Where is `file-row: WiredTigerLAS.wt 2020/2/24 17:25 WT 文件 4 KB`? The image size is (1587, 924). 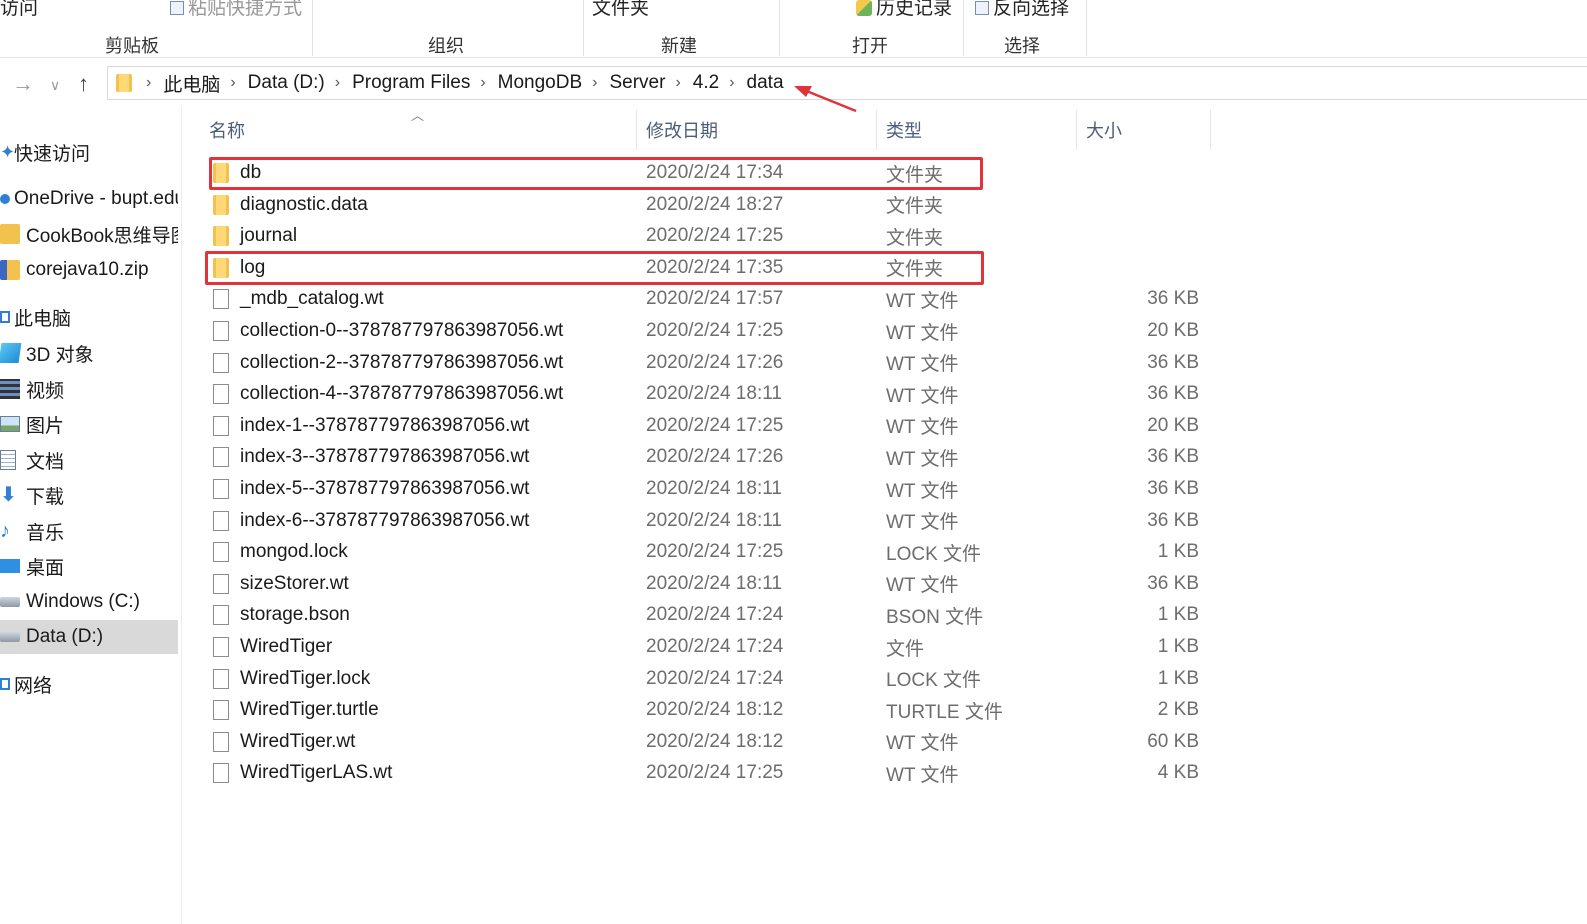
file-row: WiredTigerLAS.wt 2020/2/24 17:25 WT 文件 4 KB is located at coordinates (707, 773).